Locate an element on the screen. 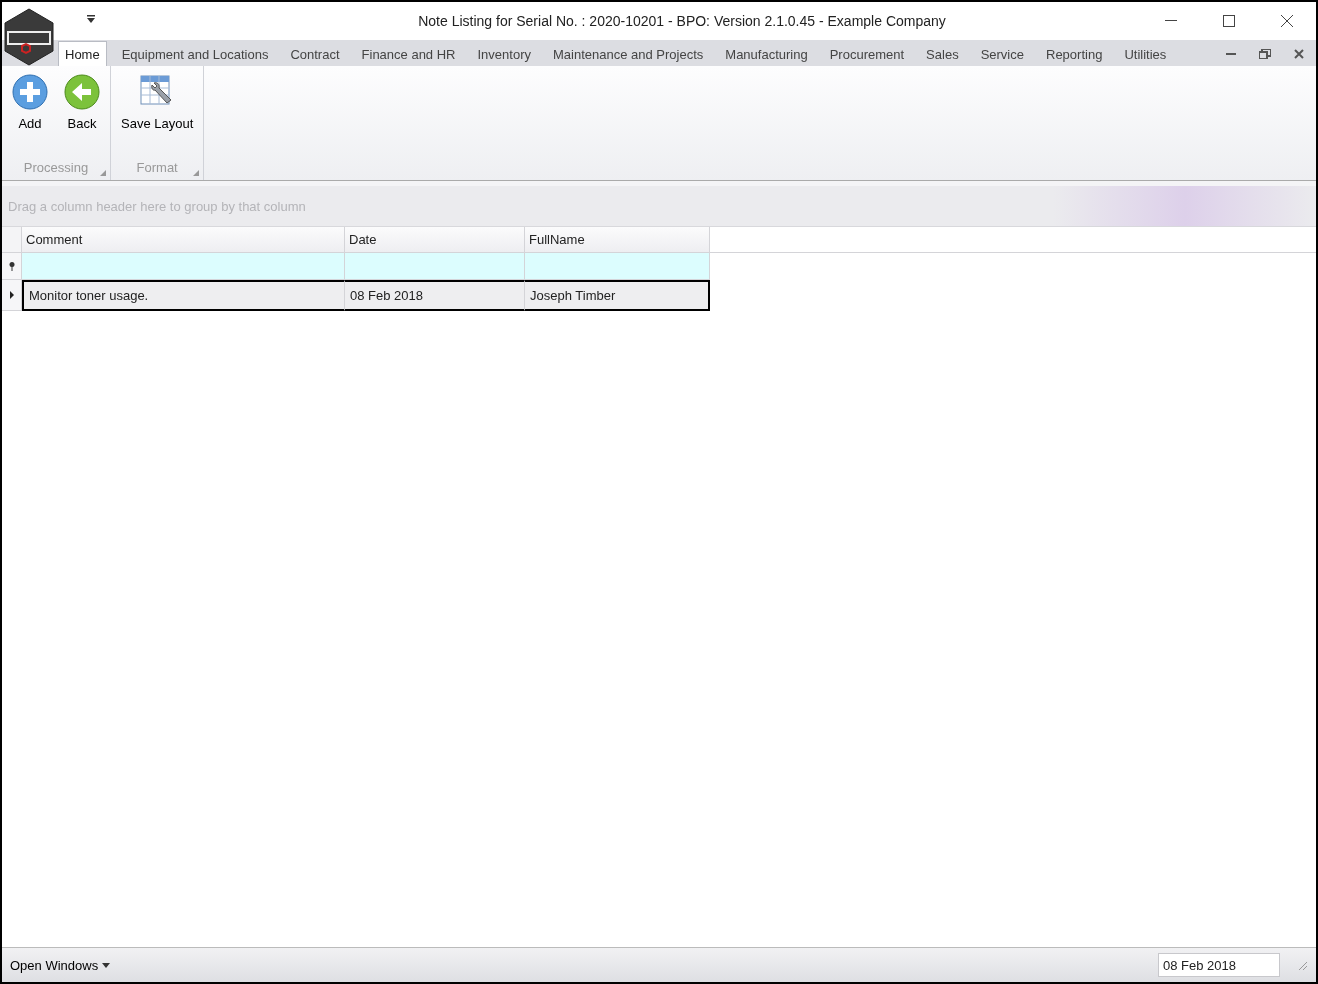 This screenshot has width=1318, height=984. table-cell: Joseph Timber is located at coordinates (617, 295).